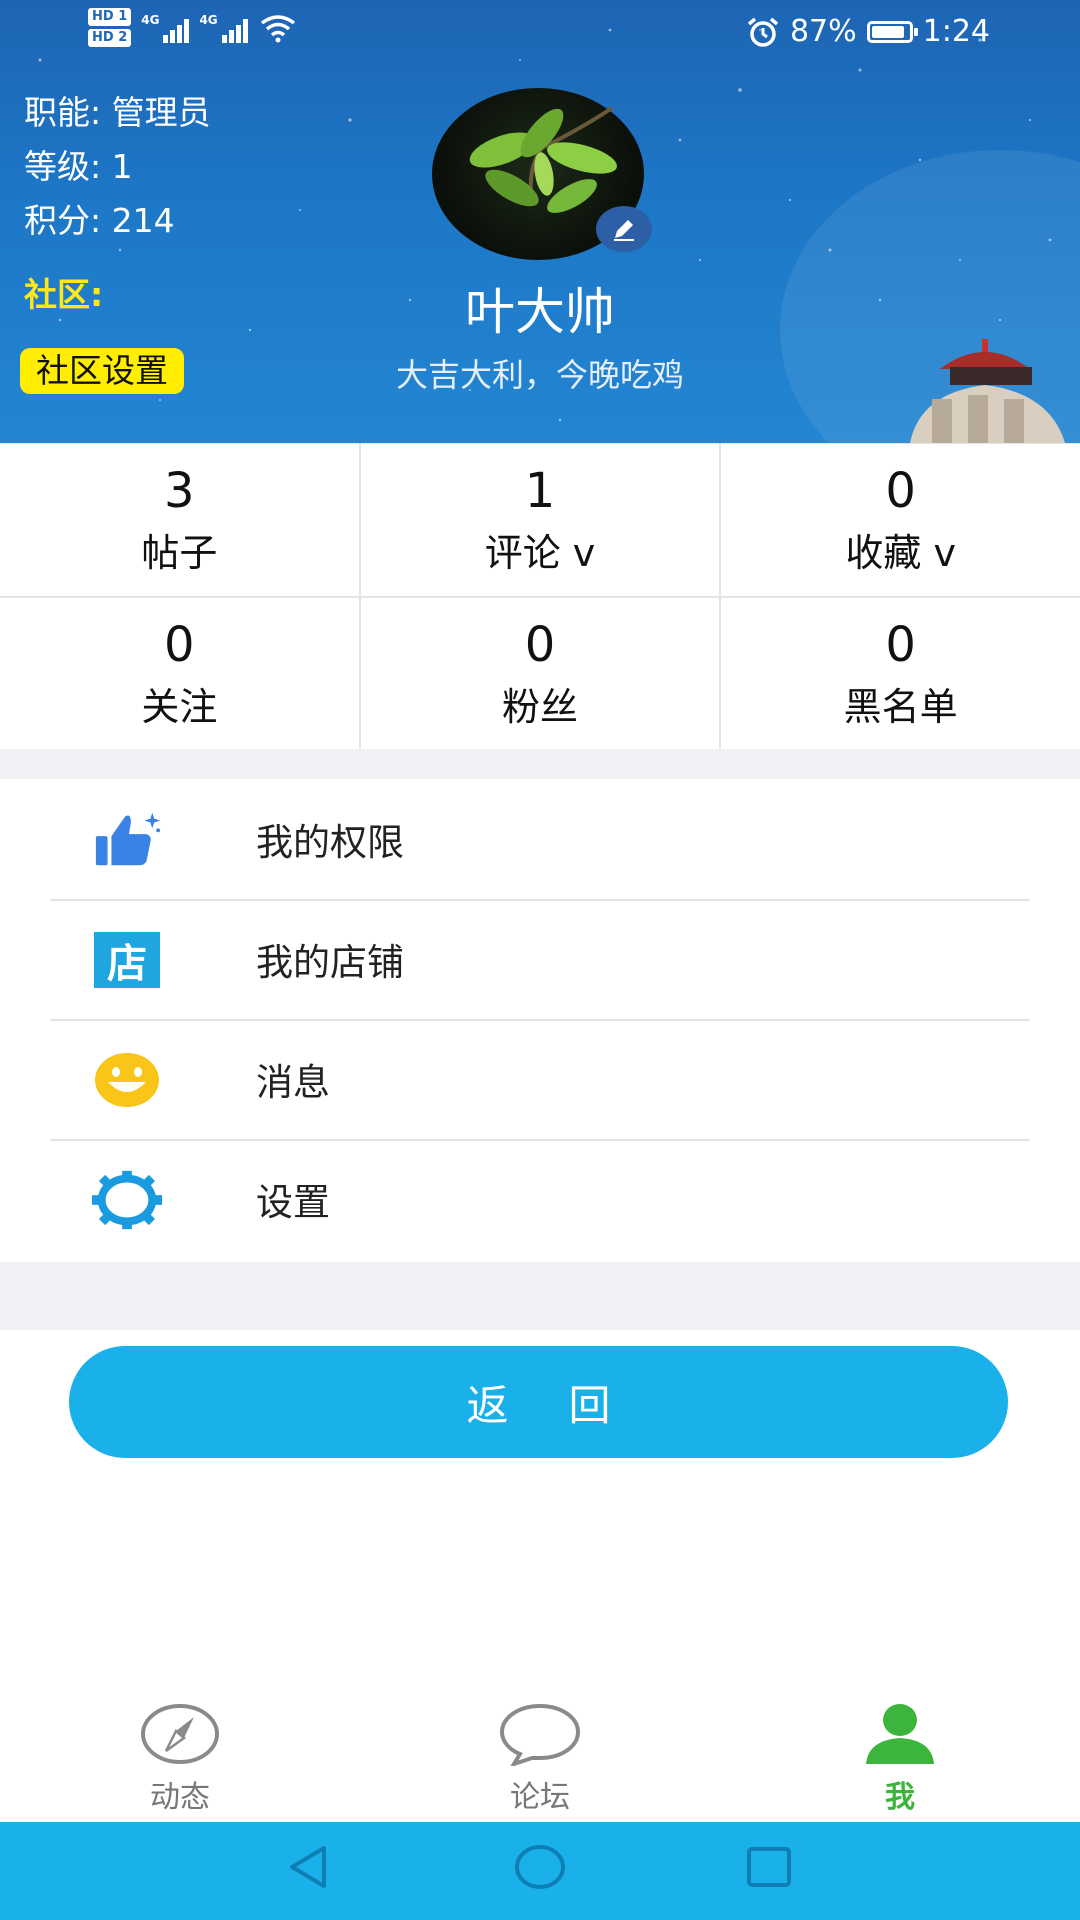 The width and height of the screenshot is (1080, 1920). I want to click on sim2-badge: HD 2, so click(110, 38).